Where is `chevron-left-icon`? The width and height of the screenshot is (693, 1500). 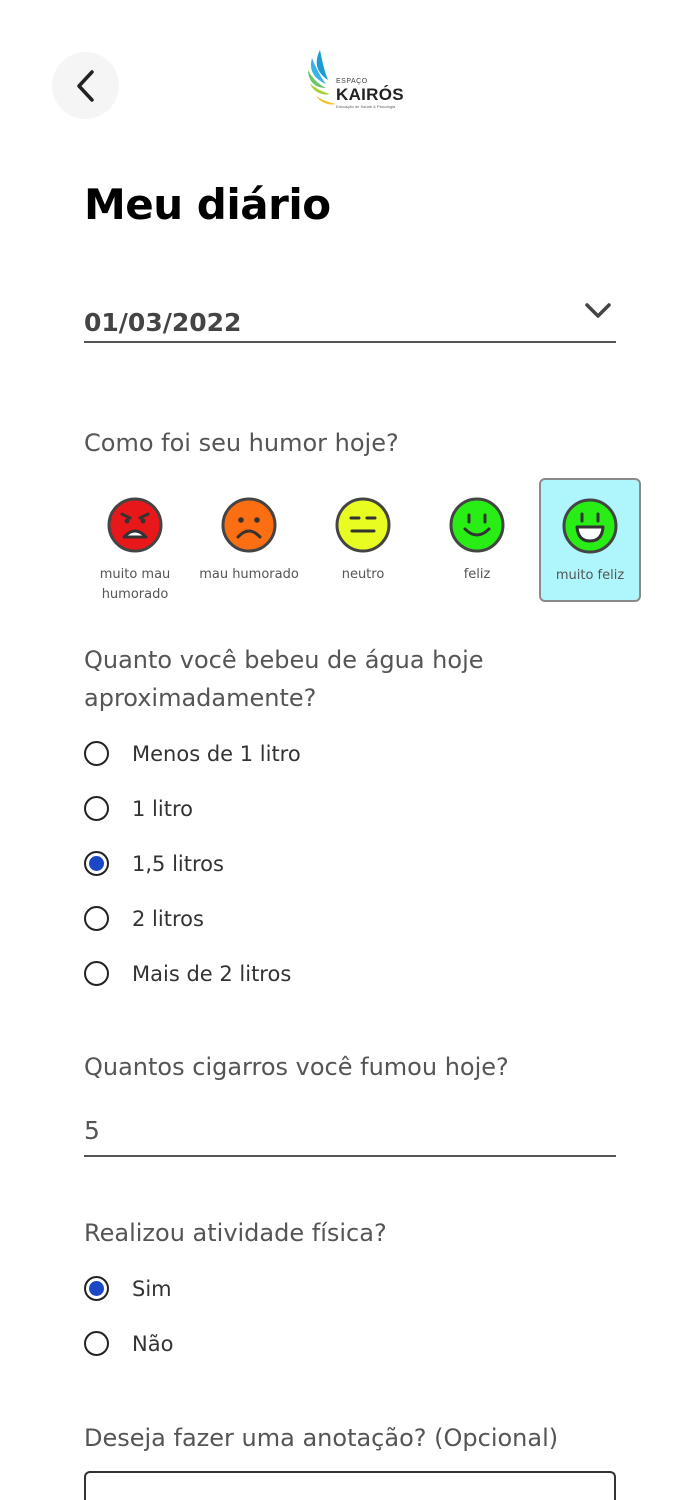 chevron-left-icon is located at coordinates (85, 85).